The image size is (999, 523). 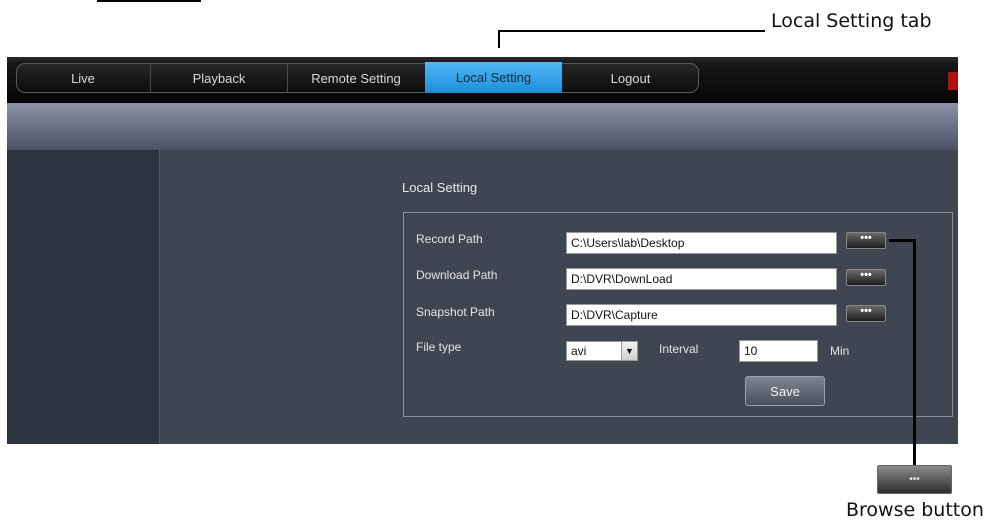 I want to click on record-path-browse-button: •••, so click(x=866, y=240).